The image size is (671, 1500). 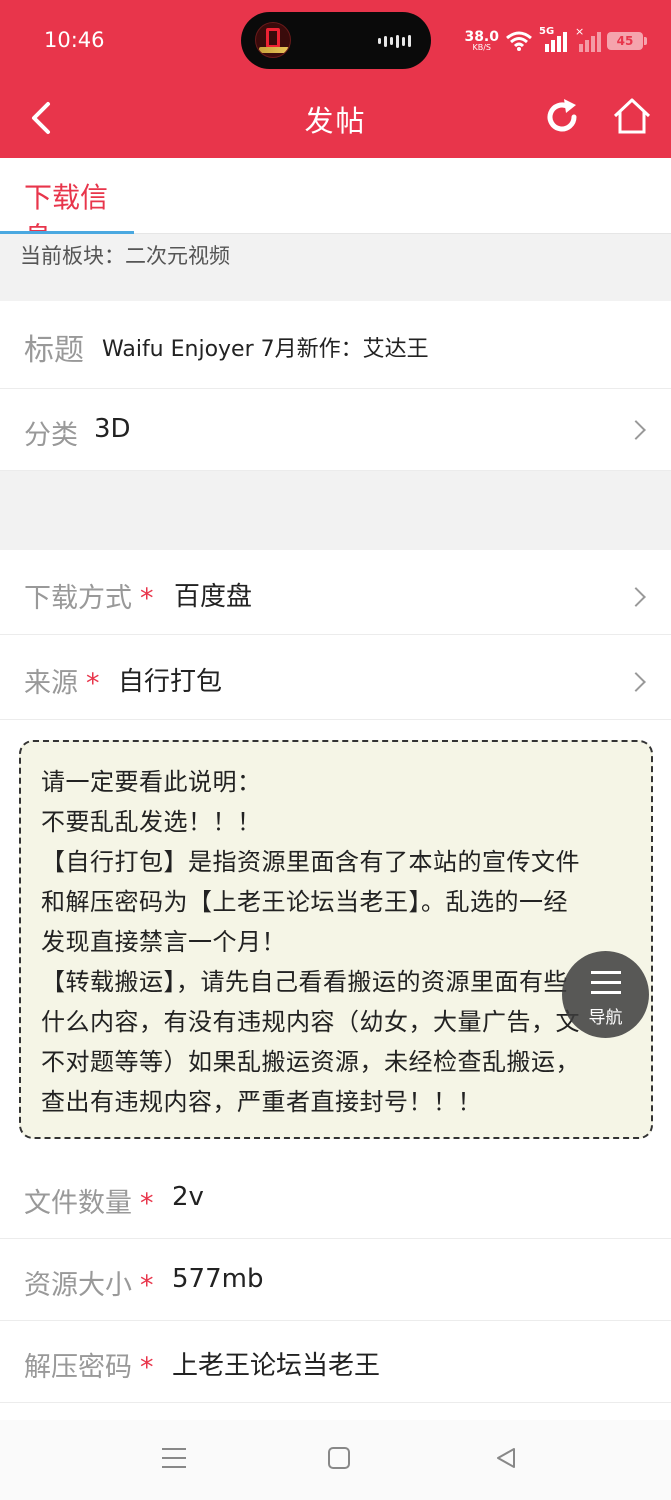 I want to click on refresh-button, so click(x=562, y=117).